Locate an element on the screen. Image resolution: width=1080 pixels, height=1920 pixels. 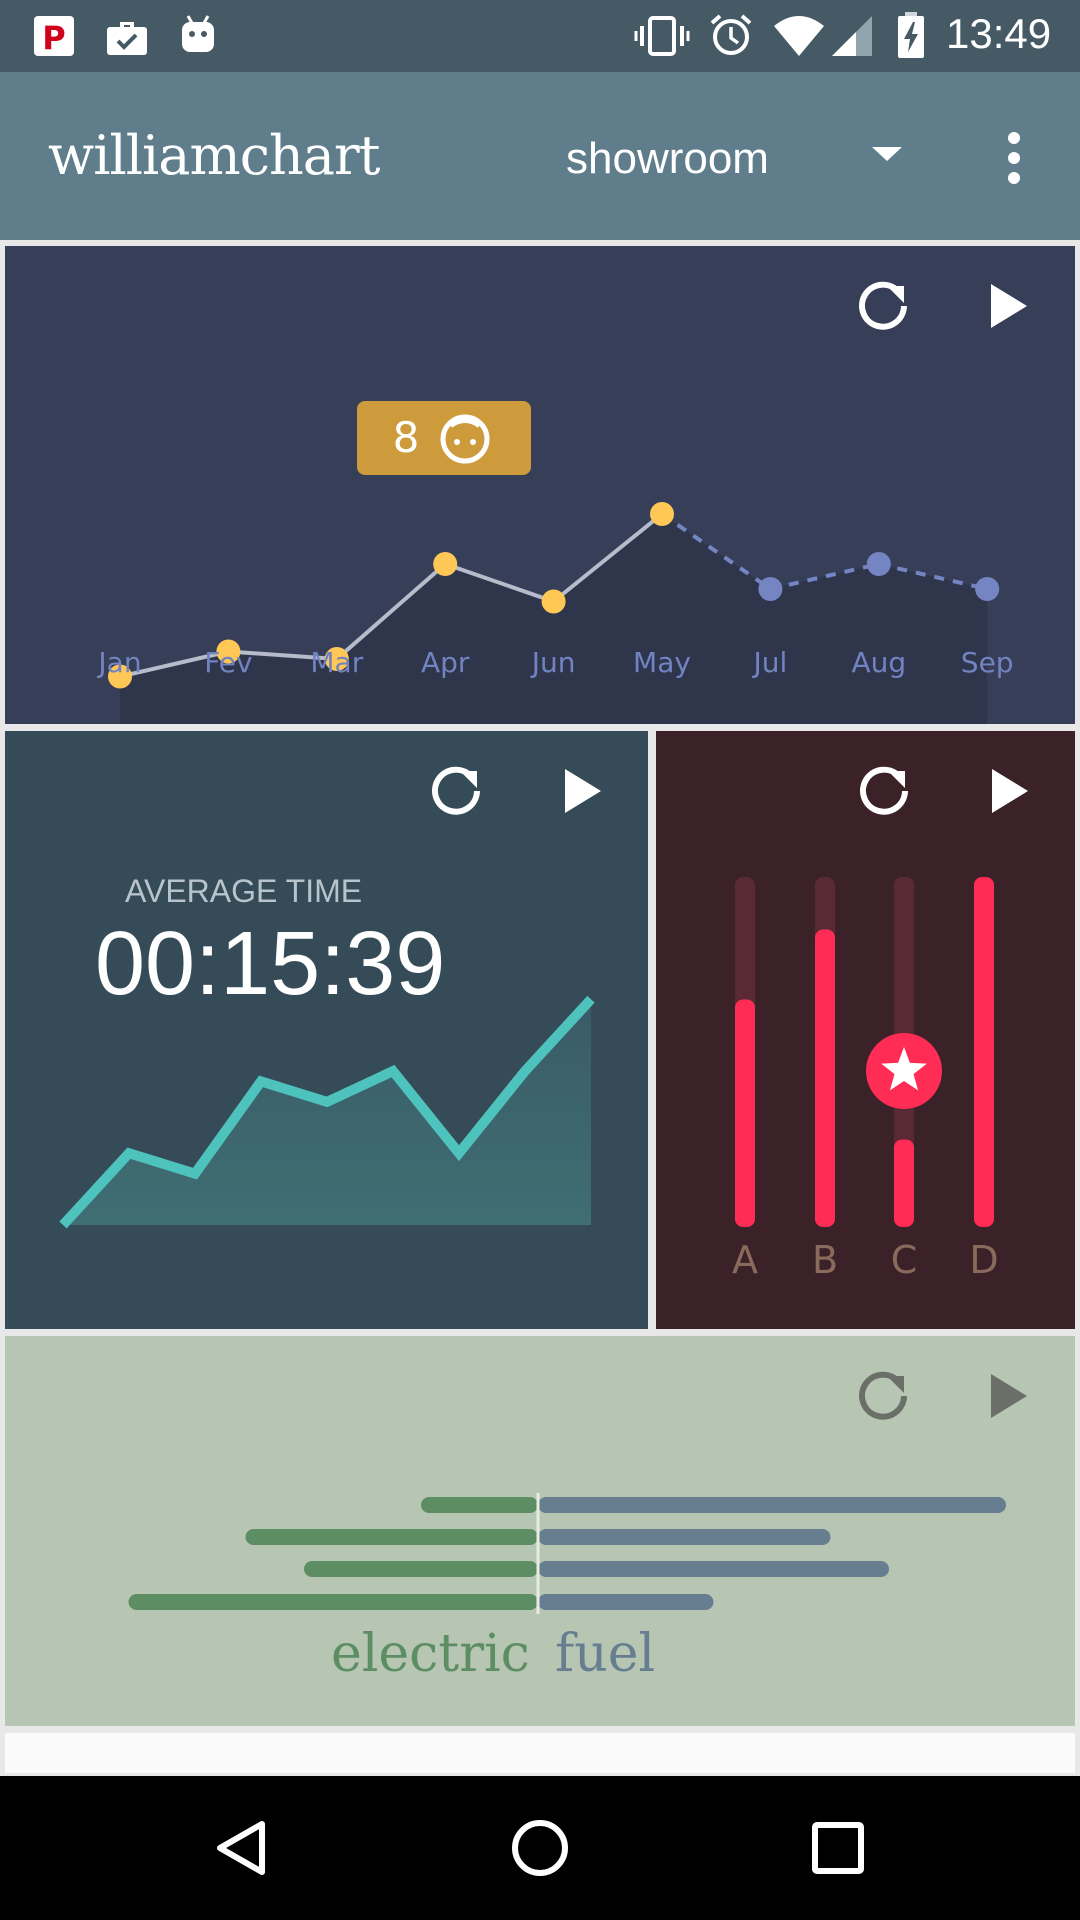
electric-label: electric is located at coordinates (430, 1654).